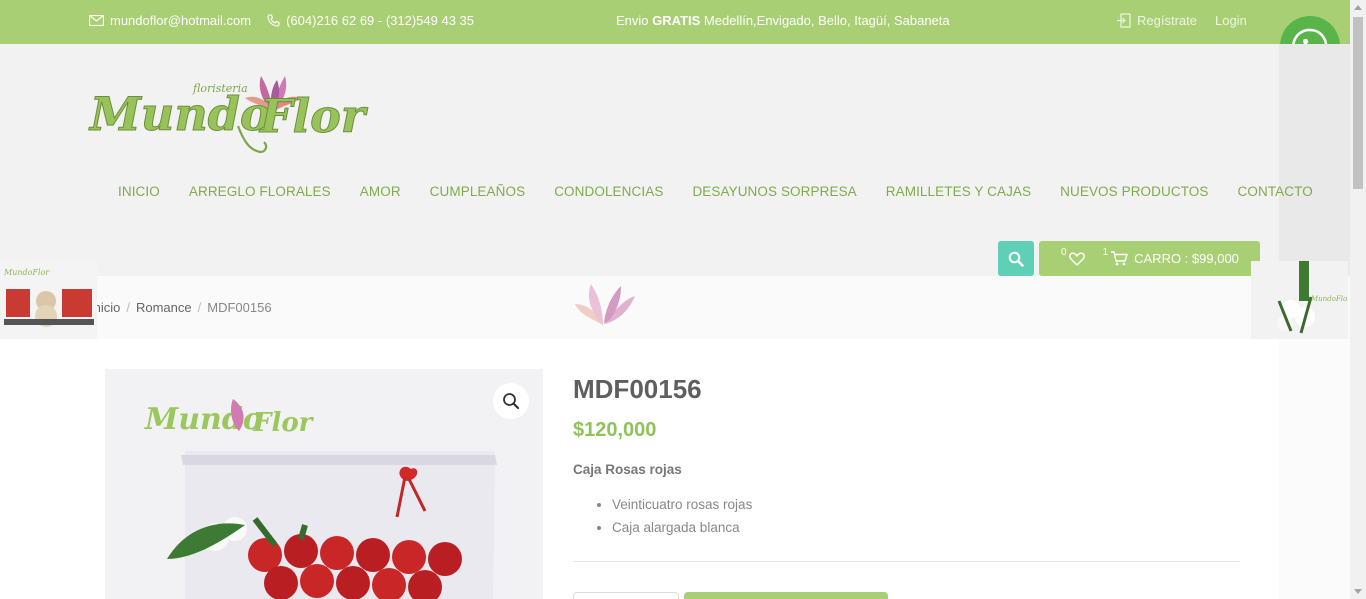 The height and width of the screenshot is (599, 1366). I want to click on magnifier-icon, so click(511, 401).